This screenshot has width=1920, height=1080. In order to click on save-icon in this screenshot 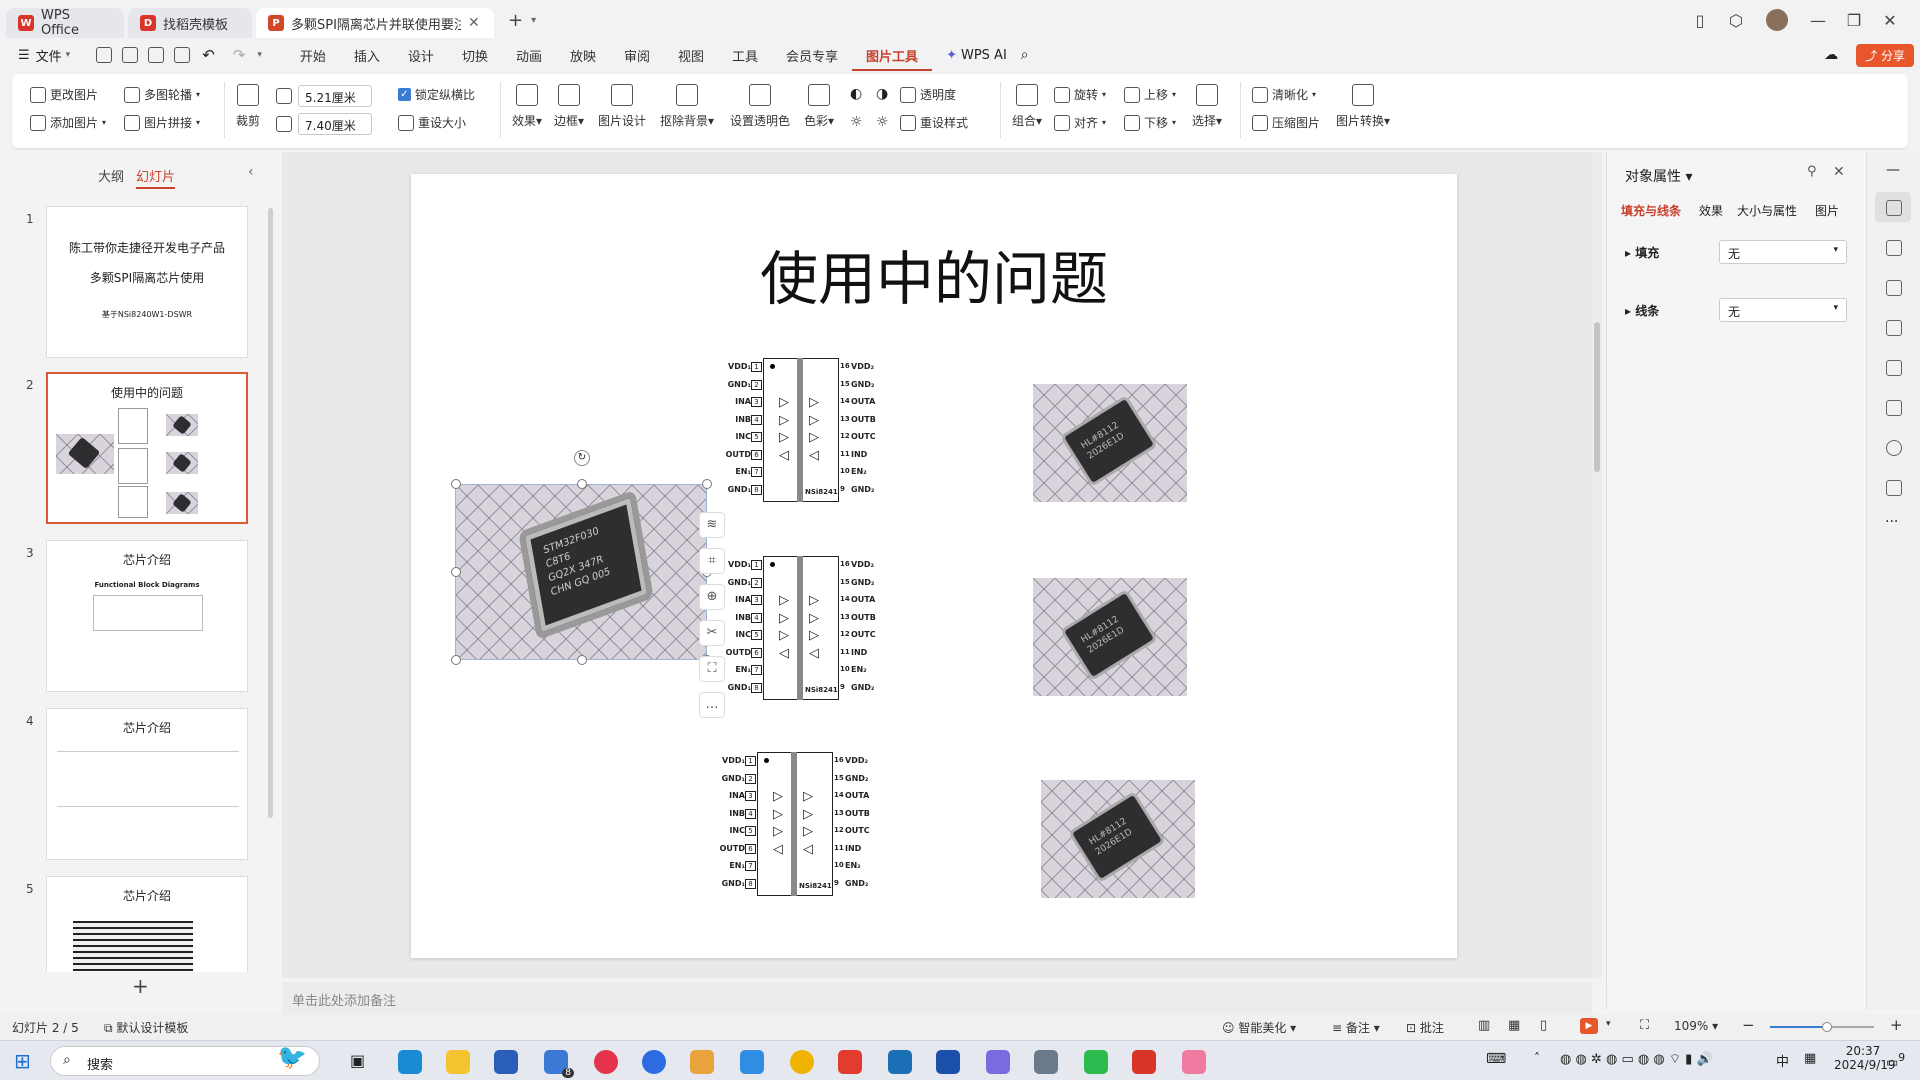, I will do `click(104, 55)`.